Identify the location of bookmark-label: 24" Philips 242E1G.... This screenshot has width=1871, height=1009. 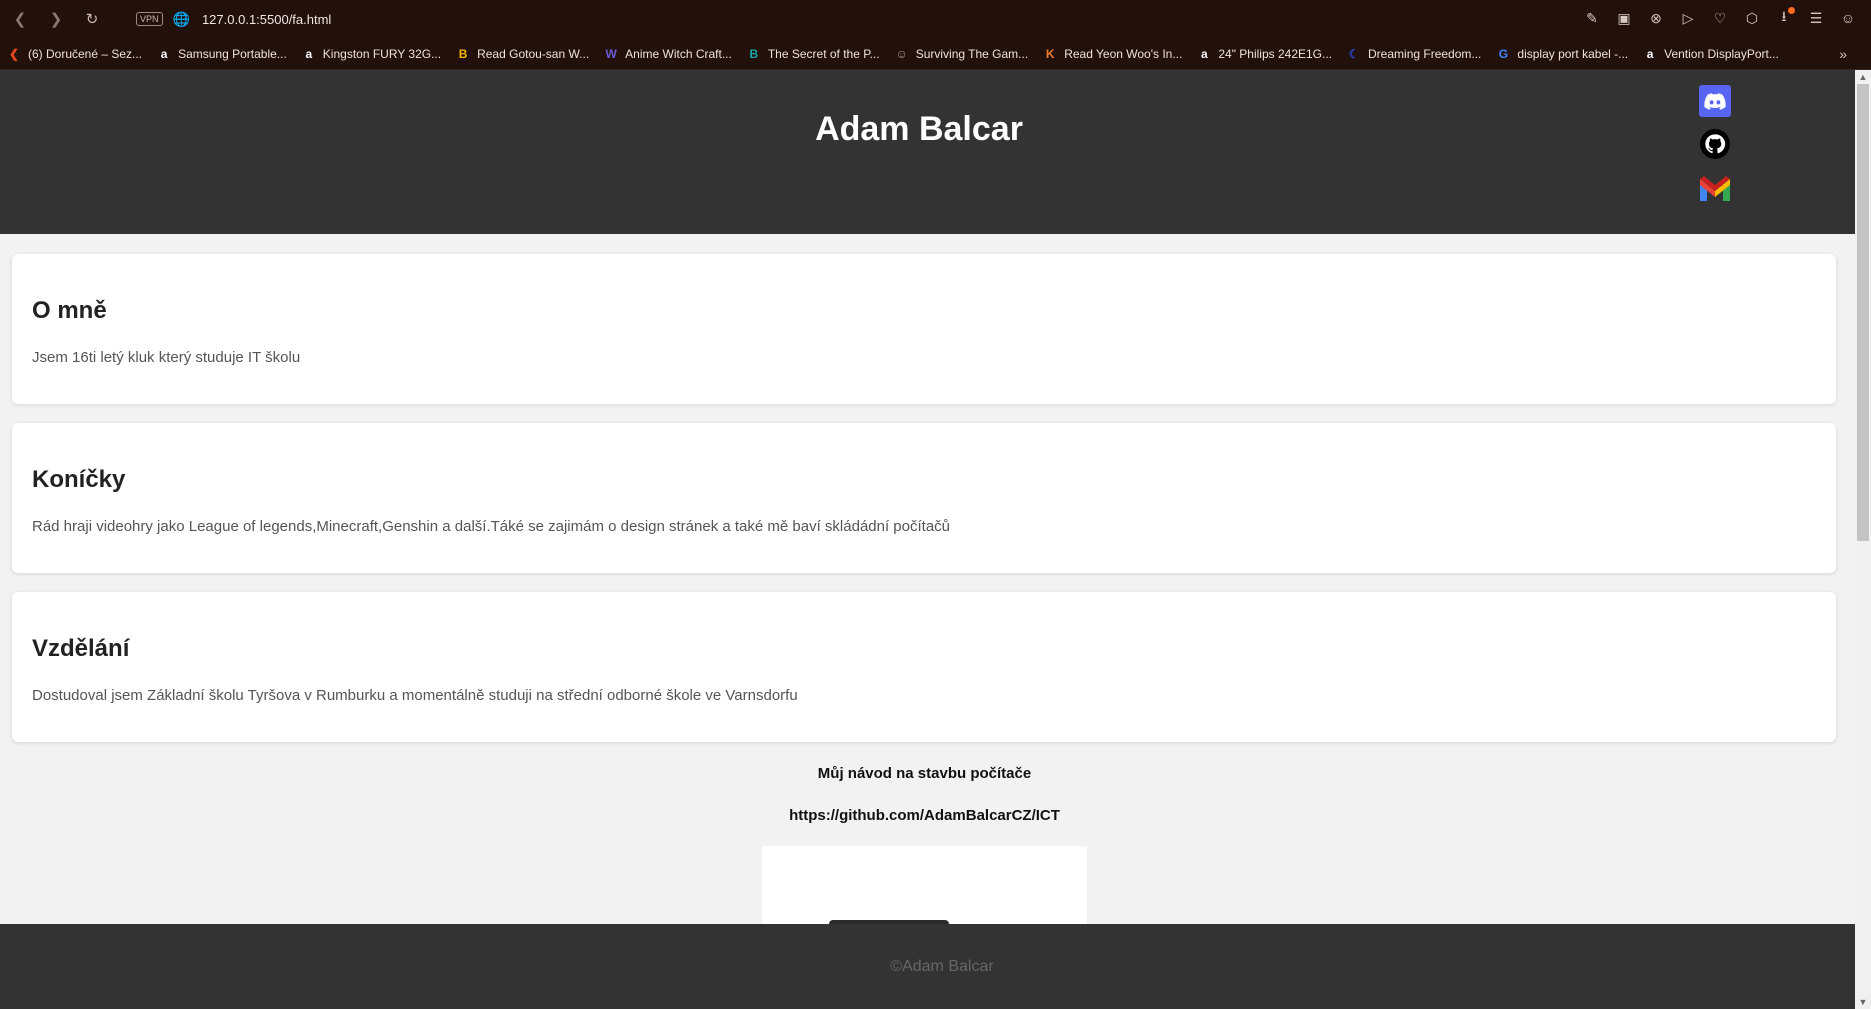
(1275, 53).